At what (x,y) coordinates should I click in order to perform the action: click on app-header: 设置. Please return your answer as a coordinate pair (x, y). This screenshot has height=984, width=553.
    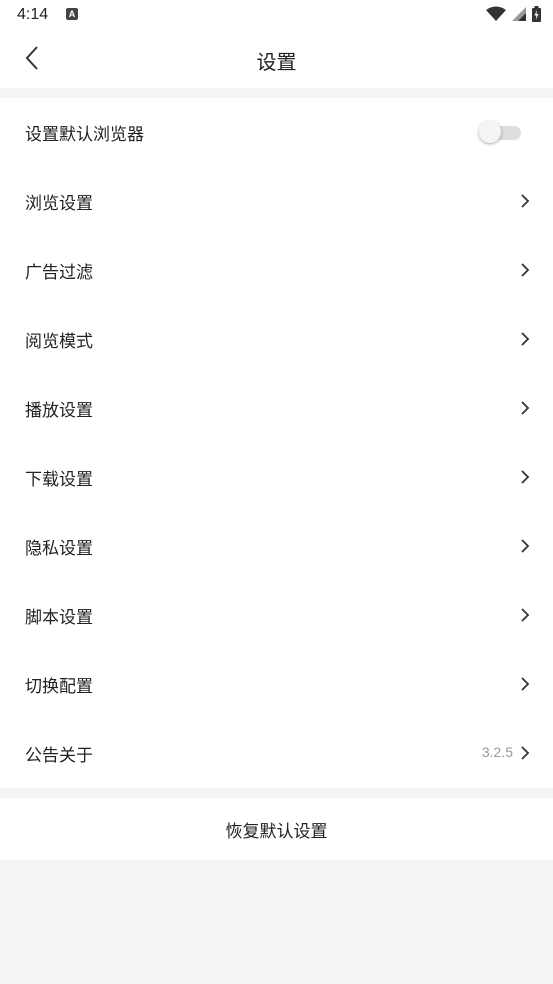
    Looking at the image, I should click on (276, 59).